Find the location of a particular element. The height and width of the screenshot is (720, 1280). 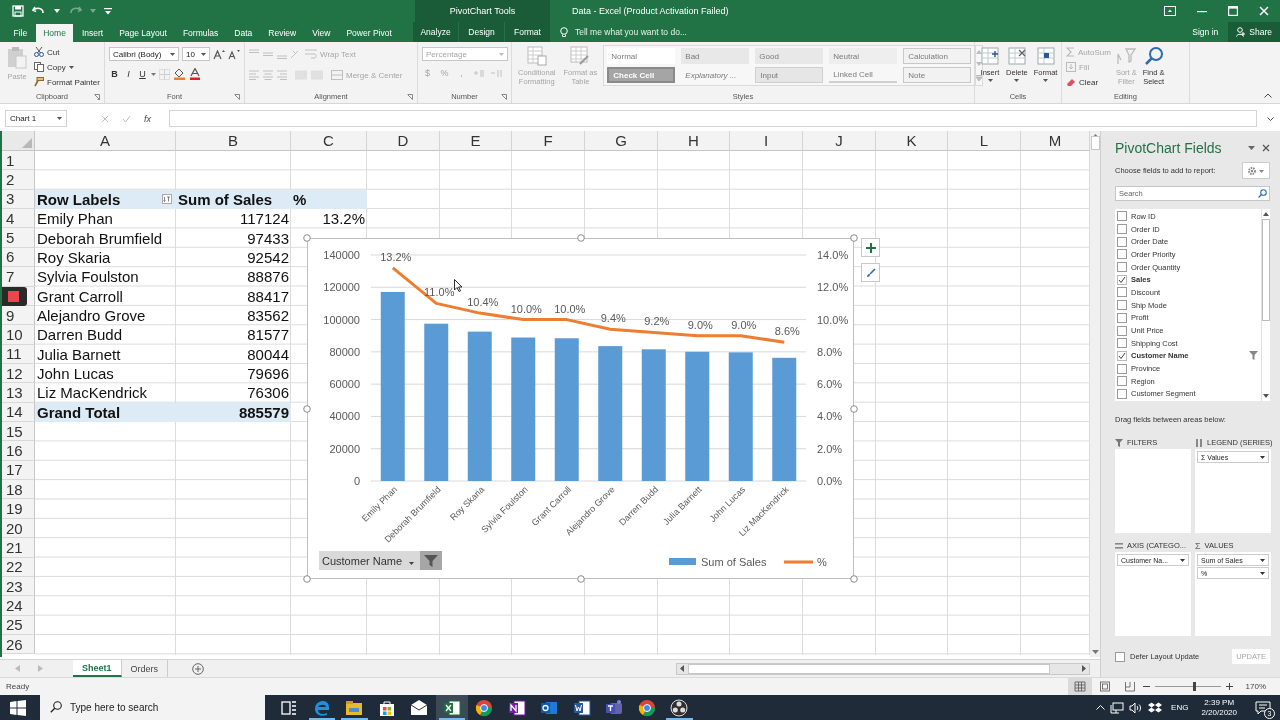

cell-style: Bad is located at coordinates (715, 56).